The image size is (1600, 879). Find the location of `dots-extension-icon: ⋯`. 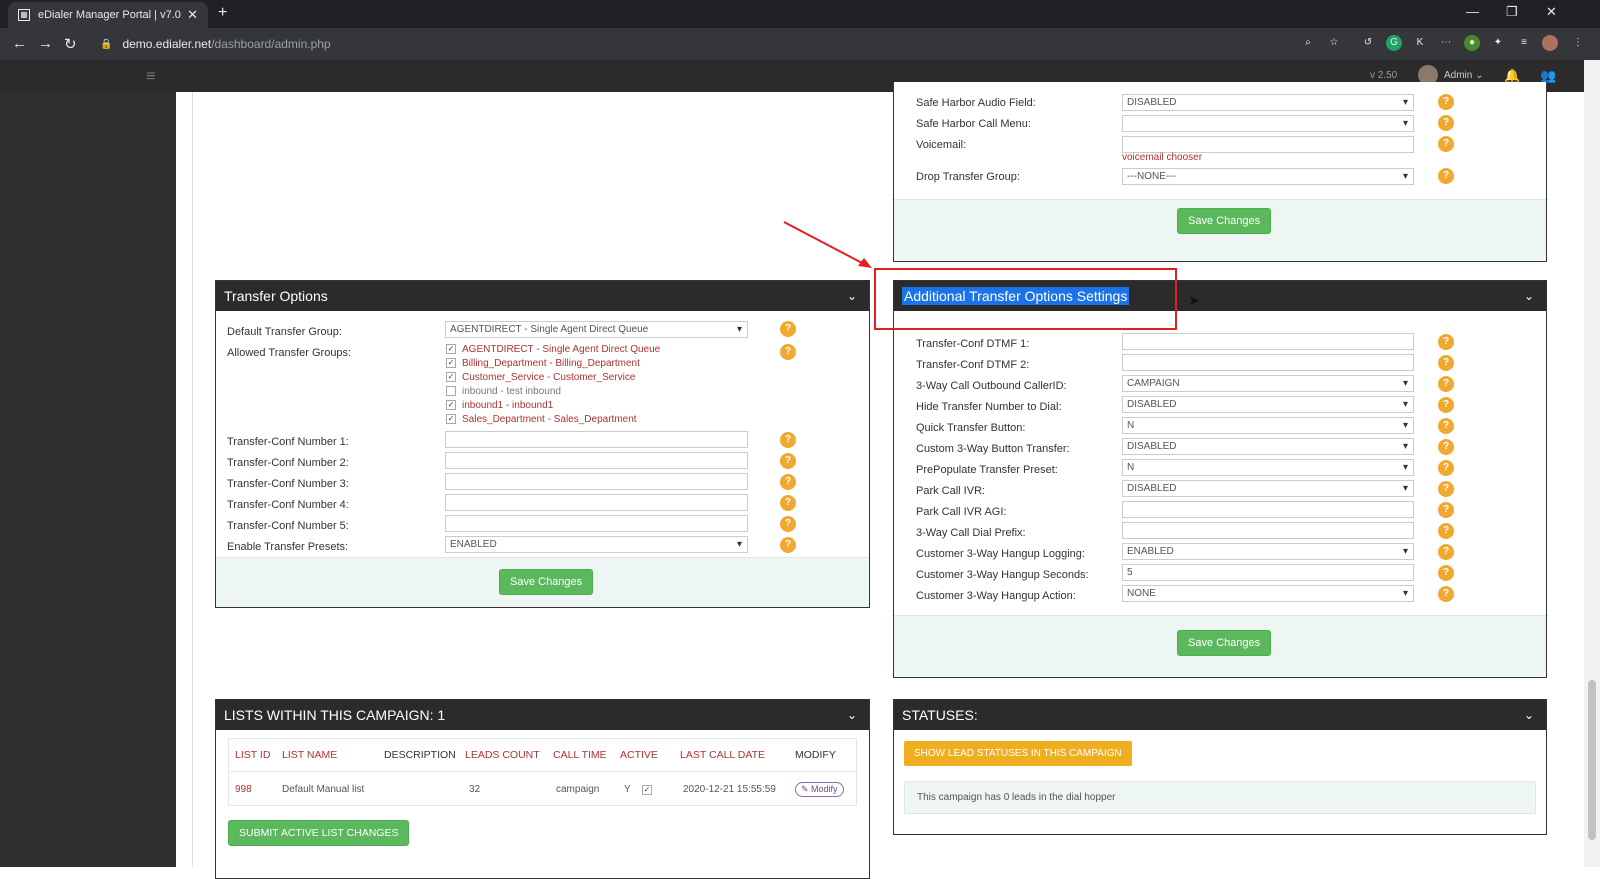

dots-extension-icon: ⋯ is located at coordinates (1446, 43).